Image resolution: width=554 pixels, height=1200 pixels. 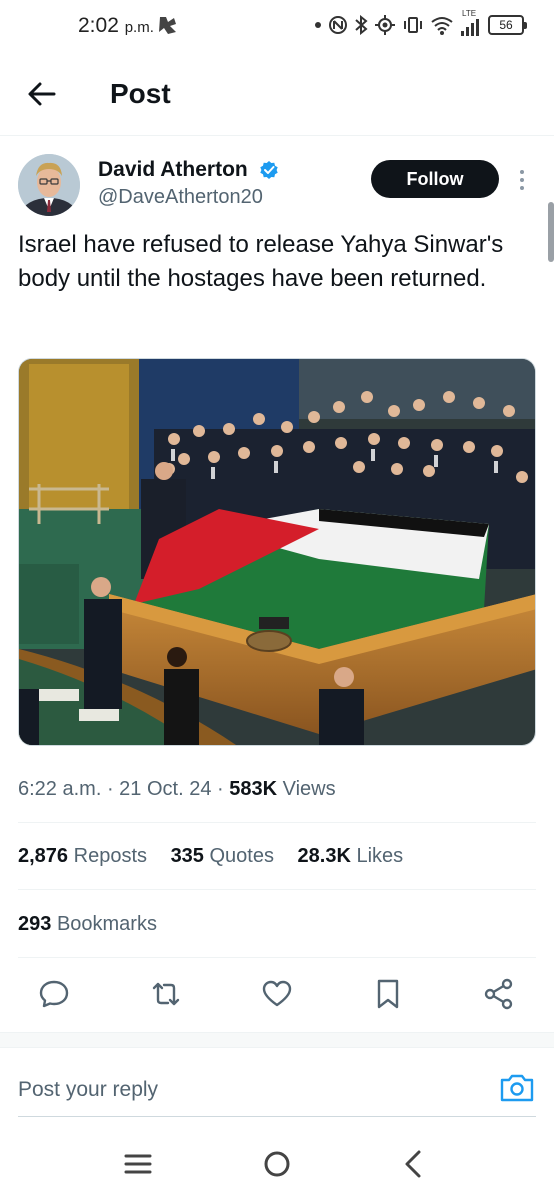 What do you see at coordinates (435, 179) in the screenshot?
I see `follow-button: Follow` at bounding box center [435, 179].